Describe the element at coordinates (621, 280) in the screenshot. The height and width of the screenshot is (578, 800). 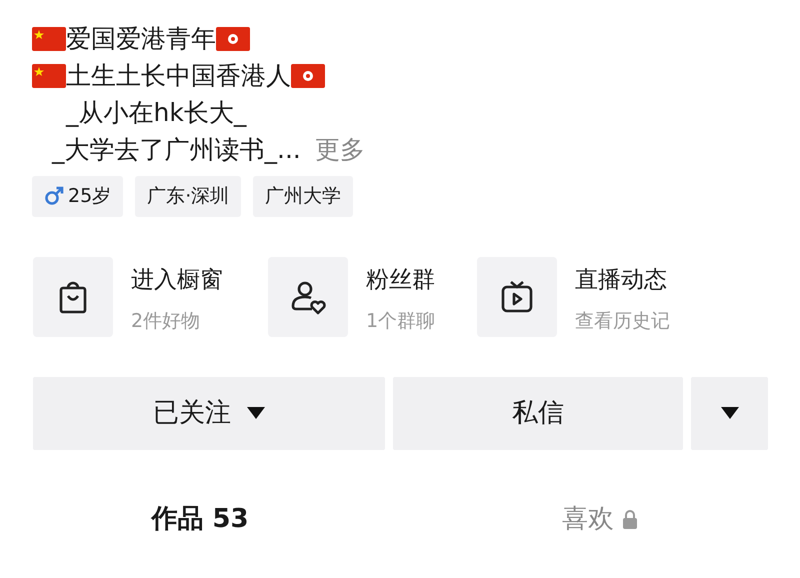
I see `shortcut-title: 直播动态` at that location.